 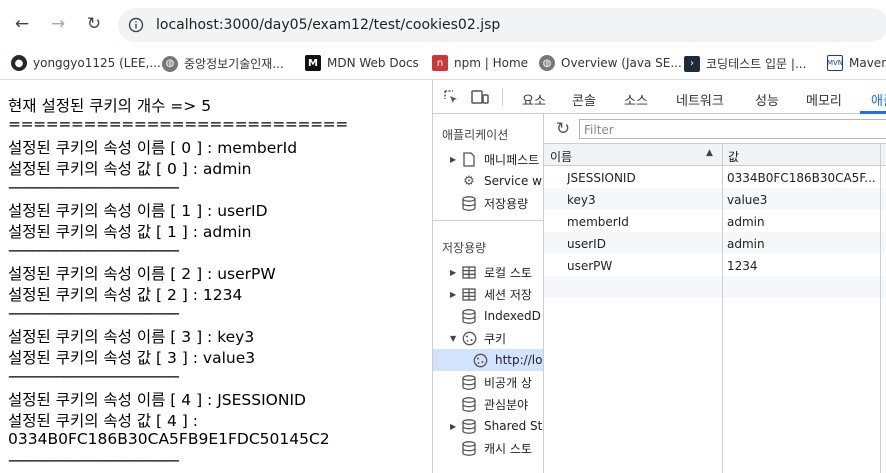 What do you see at coordinates (480, 97) in the screenshot?
I see `device-toolbar-icon` at bounding box center [480, 97].